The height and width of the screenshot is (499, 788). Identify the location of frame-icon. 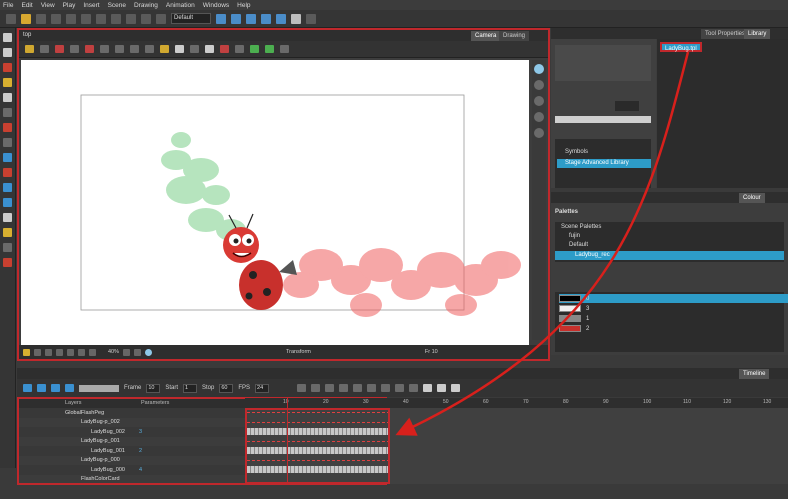
(48, 352).